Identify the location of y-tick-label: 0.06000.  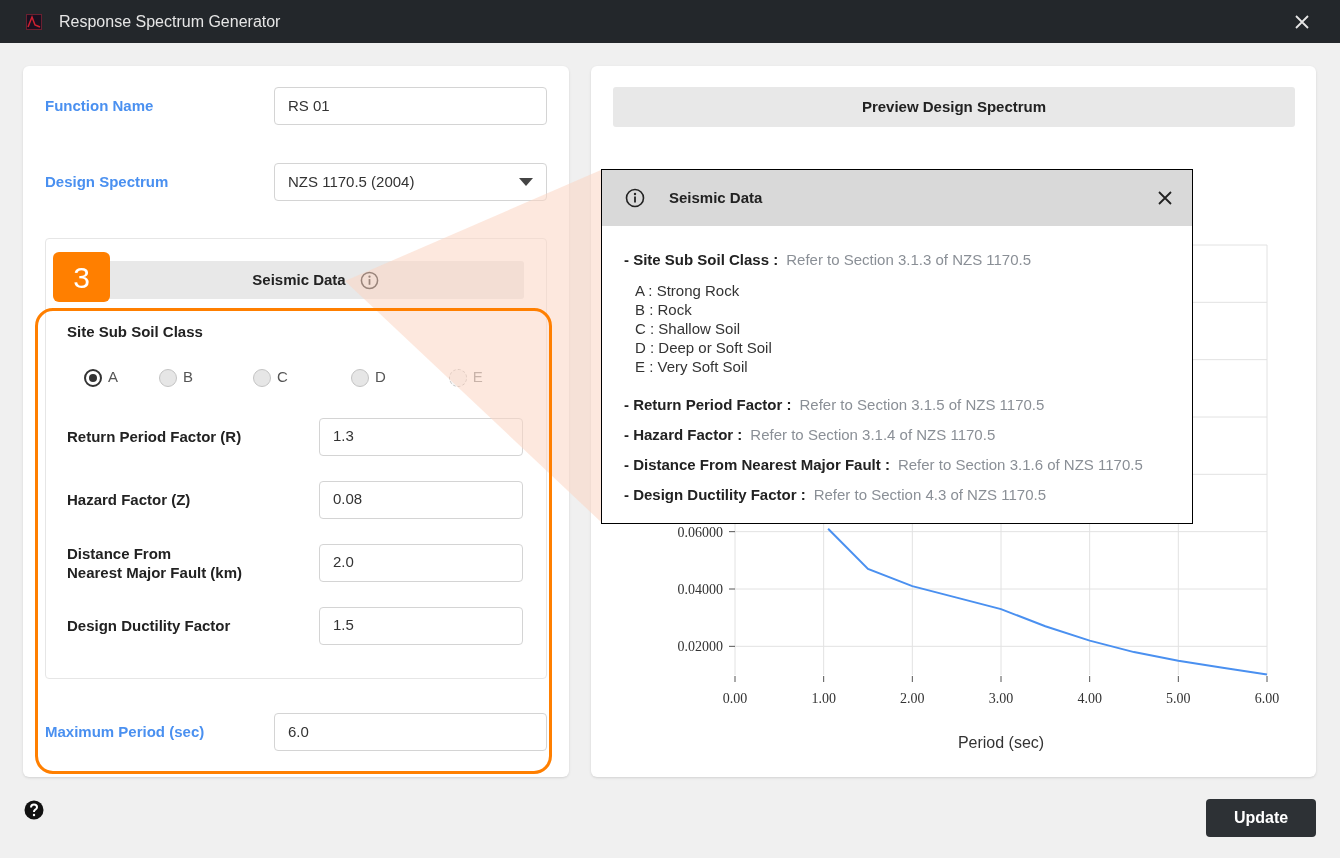
(700, 532).